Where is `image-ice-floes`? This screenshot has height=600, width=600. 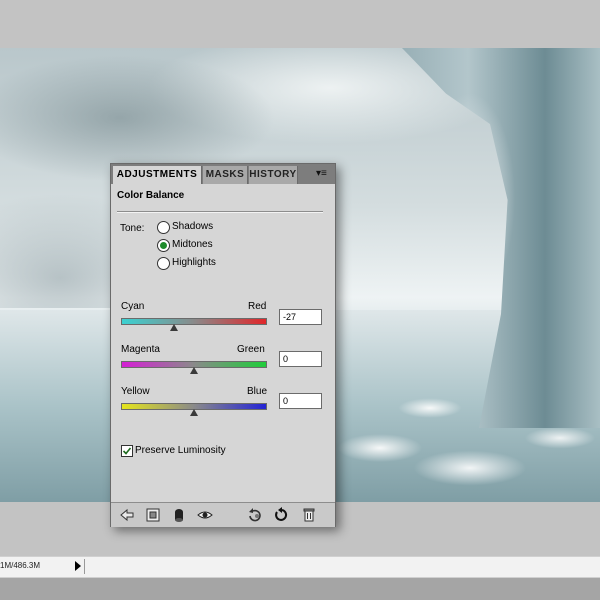
image-ice-floes is located at coordinates (460, 440).